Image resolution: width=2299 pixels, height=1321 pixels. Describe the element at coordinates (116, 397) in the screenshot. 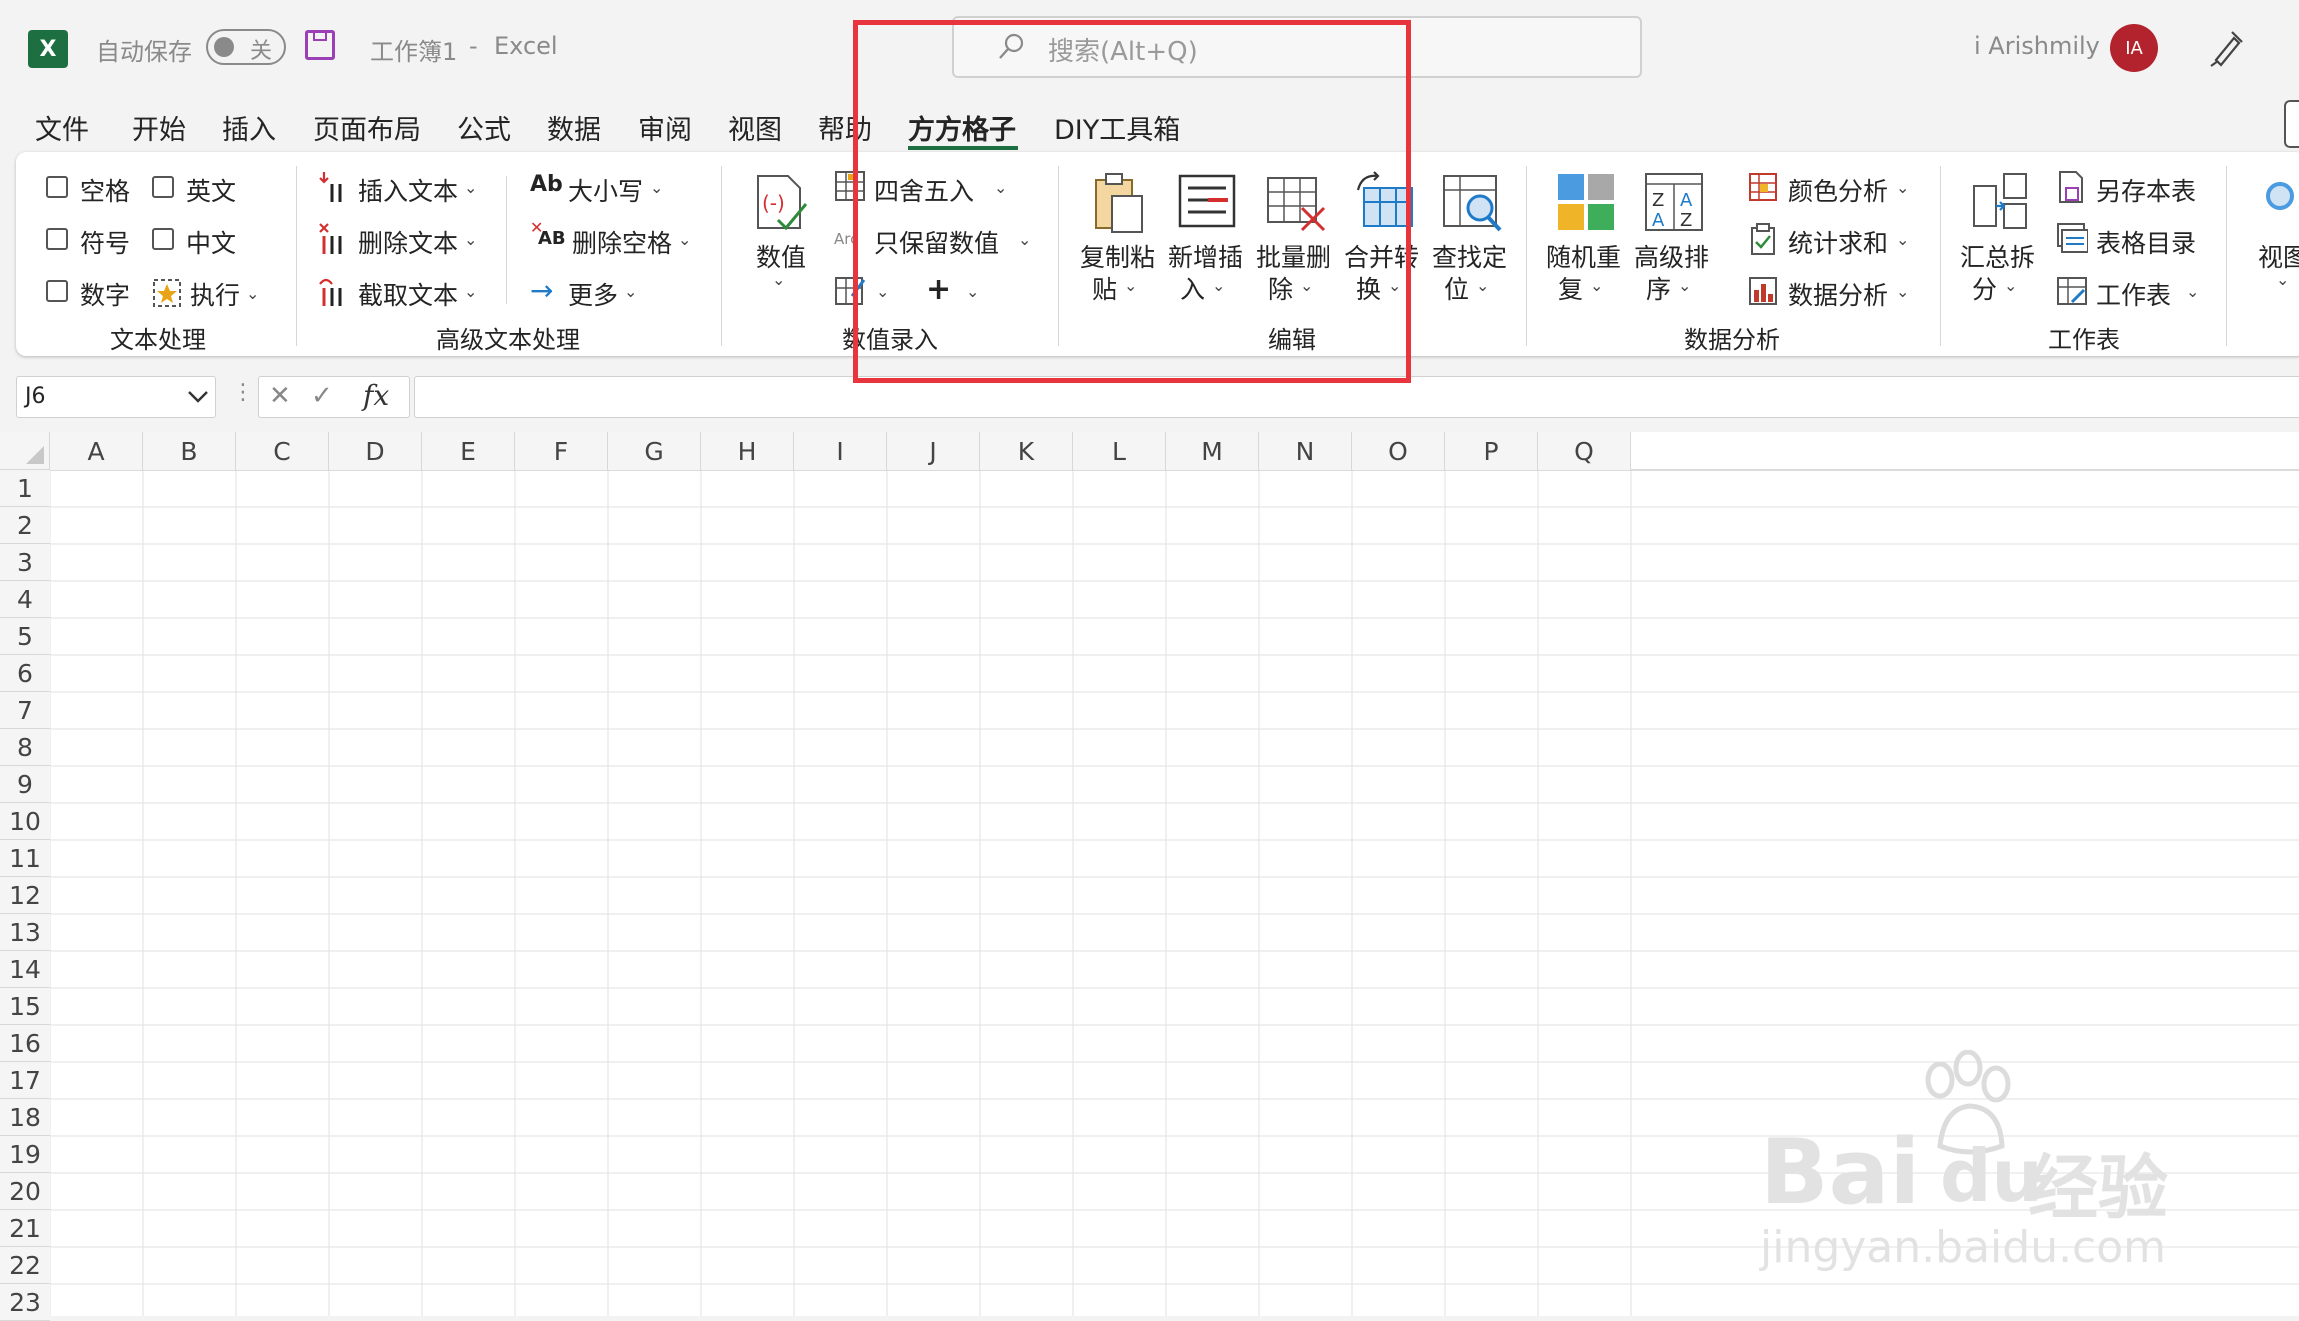

I see `name-box: J6` at that location.